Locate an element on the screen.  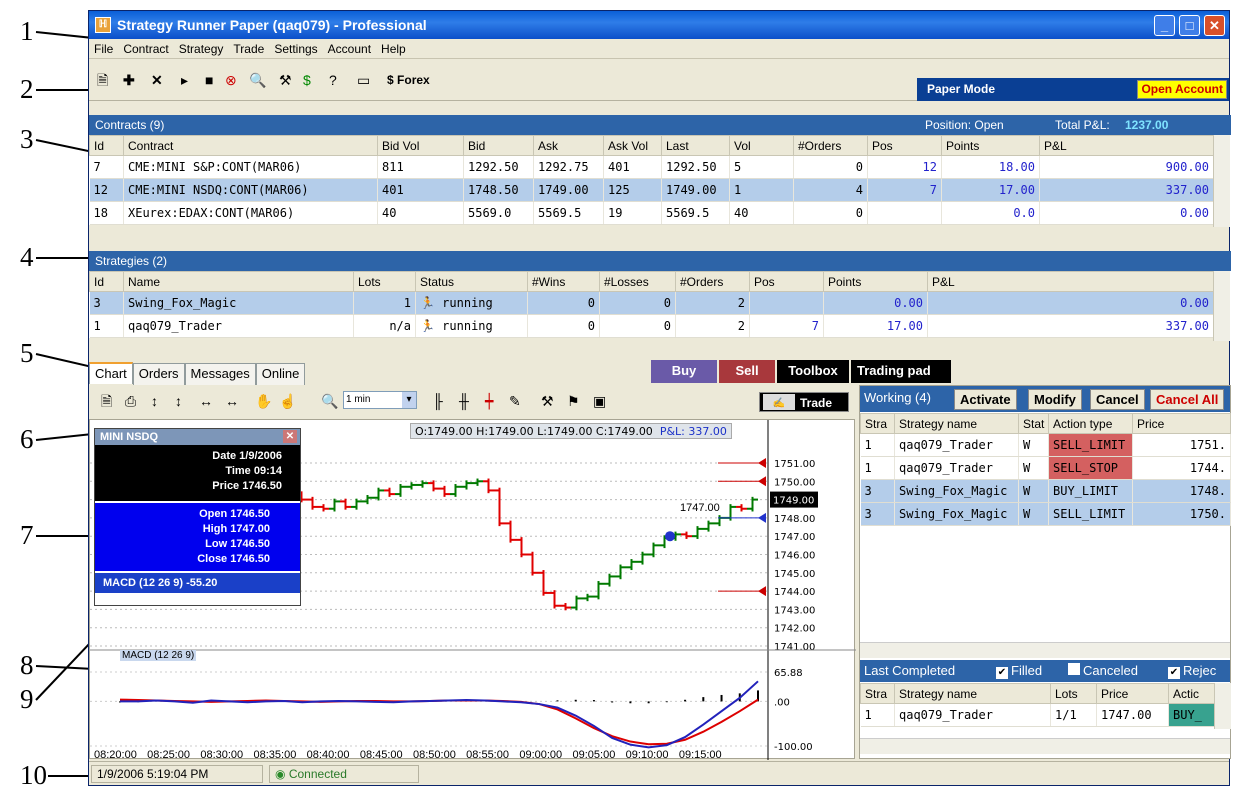
stop-icon: ■ is located at coordinates (209, 80).